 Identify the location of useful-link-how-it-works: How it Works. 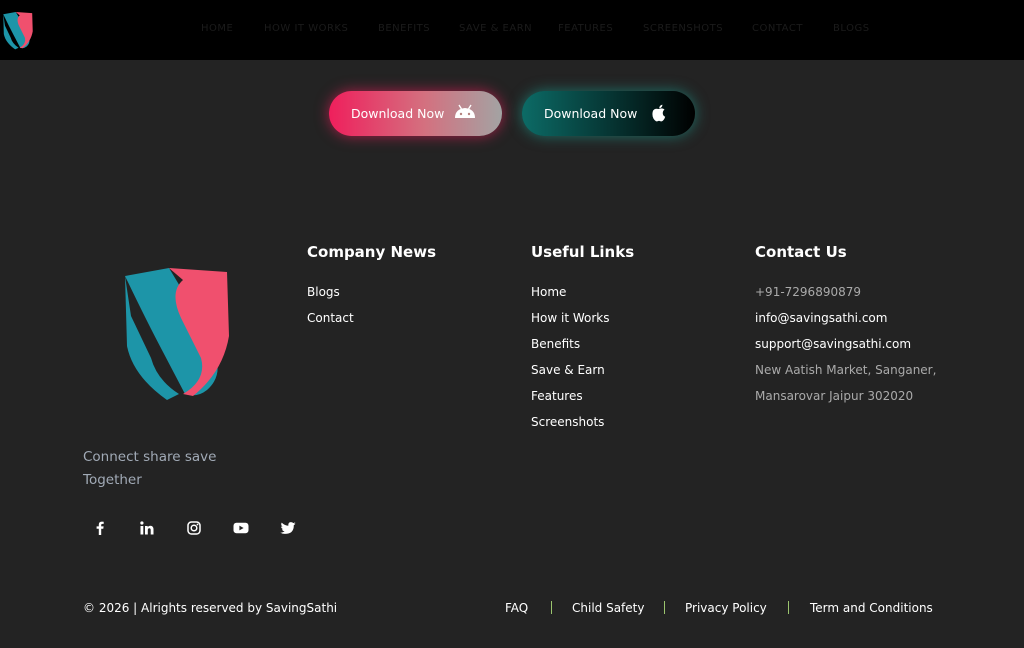
(570, 318).